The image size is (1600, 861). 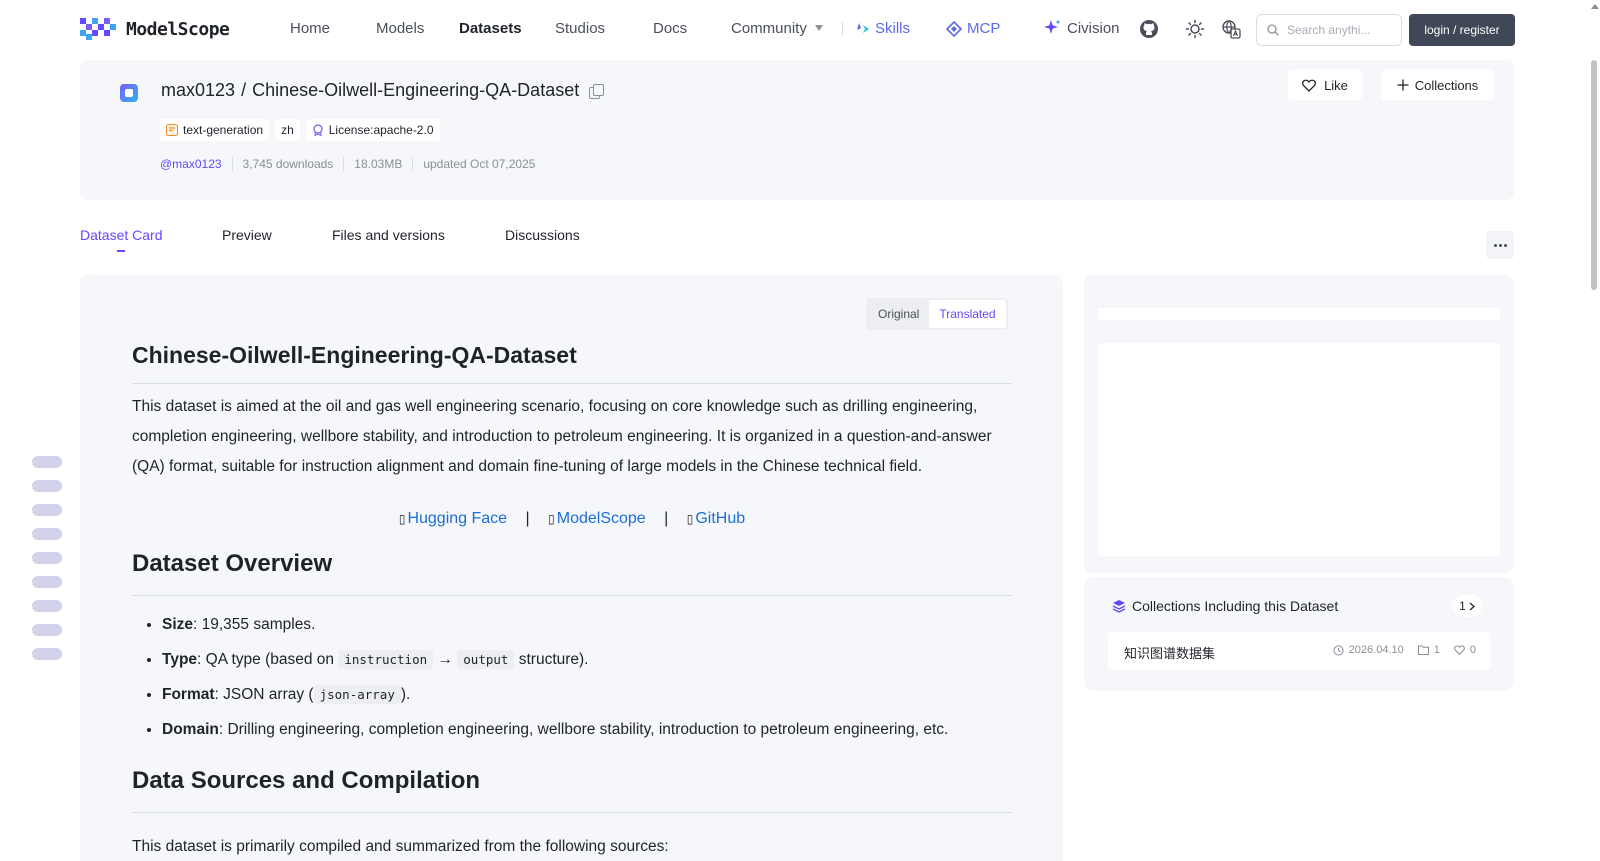 What do you see at coordinates (777, 28) in the screenshot?
I see `nav-community-dropdown: Community` at bounding box center [777, 28].